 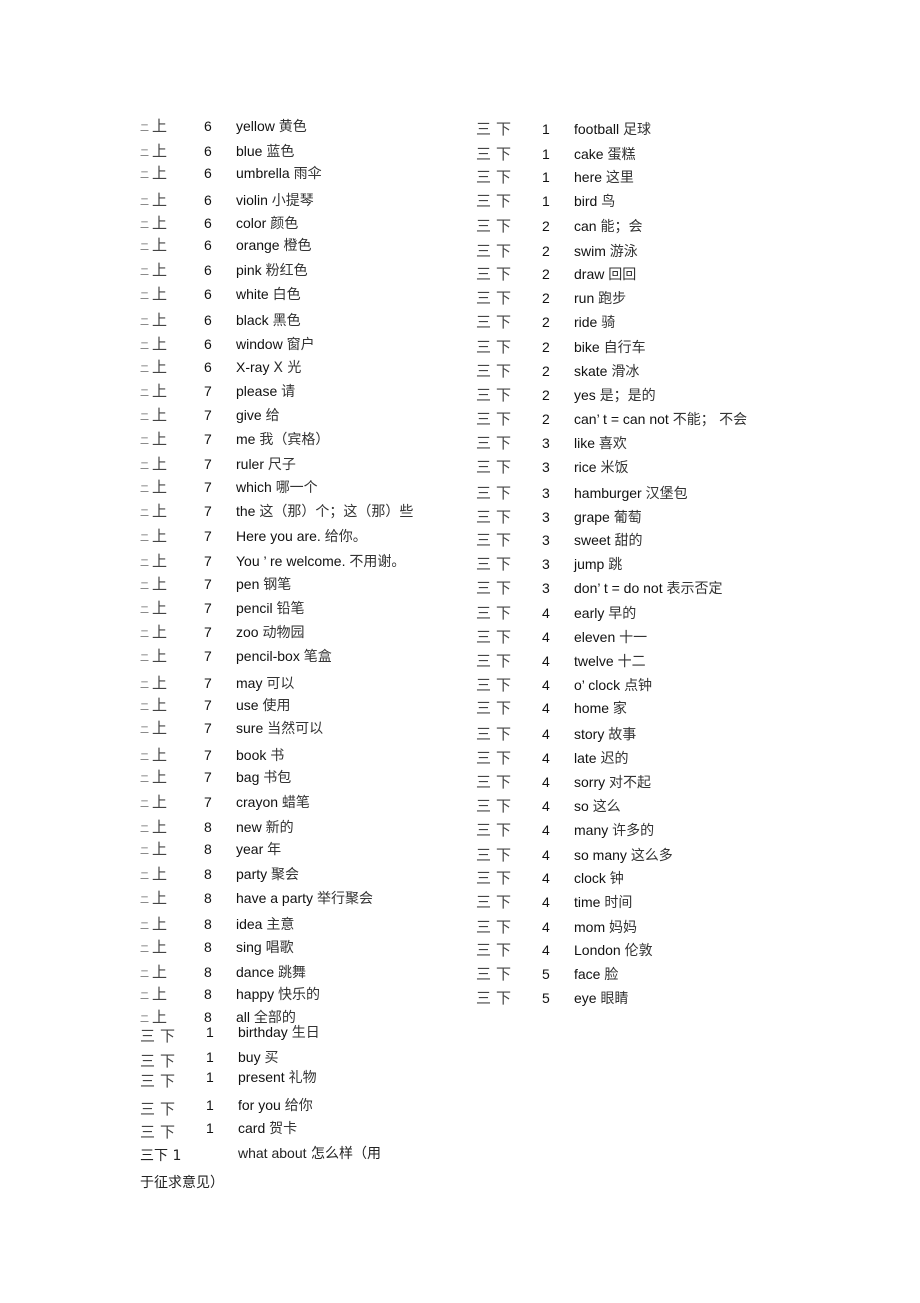 I want to click on english-word: may, so click(x=249, y=683).